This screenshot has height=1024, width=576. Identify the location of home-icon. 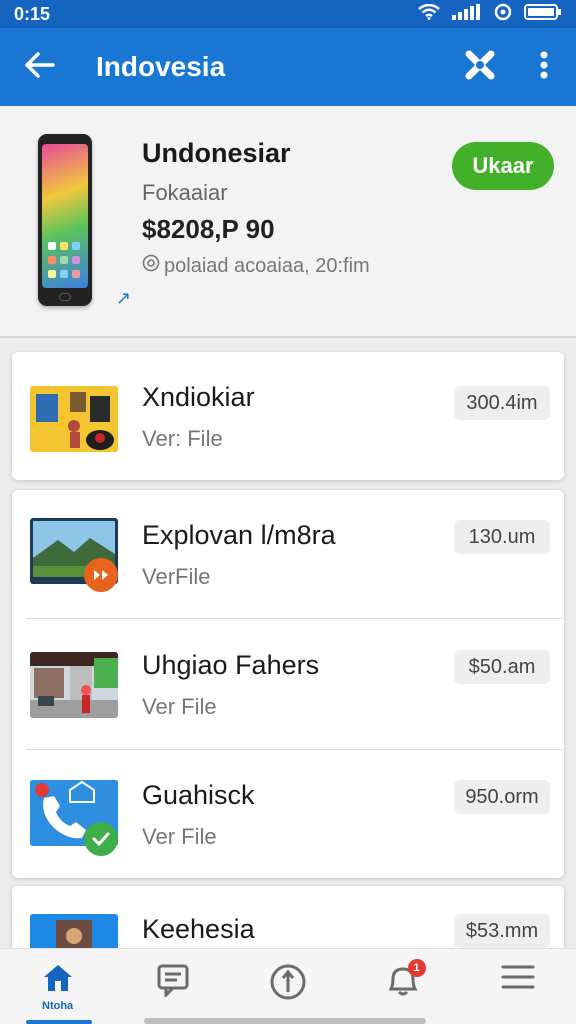
(58, 980).